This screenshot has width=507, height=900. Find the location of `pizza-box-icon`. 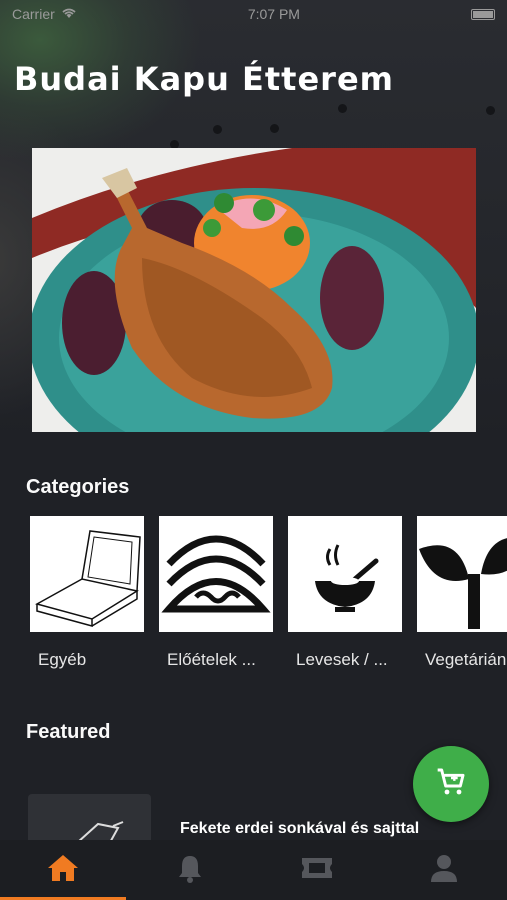

pizza-box-icon is located at coordinates (87, 574).